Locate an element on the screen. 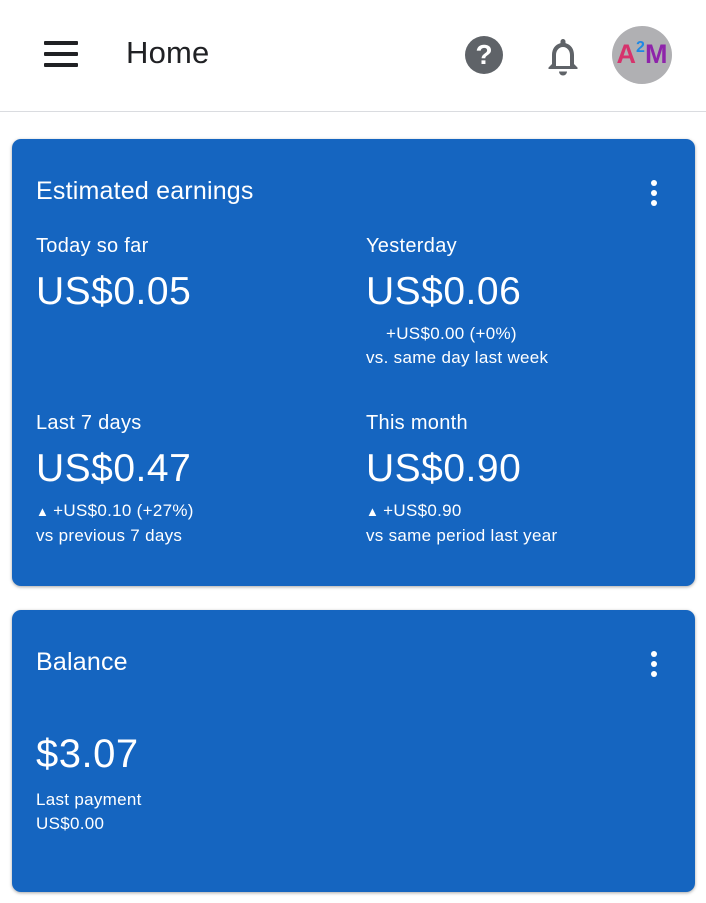  stat-change: ▲ +US$0.10 (+27%) is located at coordinates (186, 511).